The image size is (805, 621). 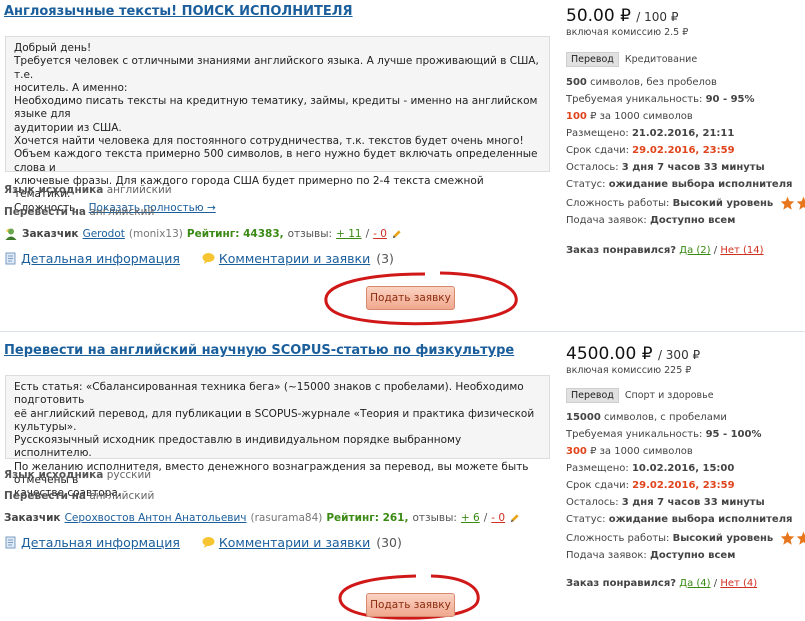 I want to click on positive-reviews-link: + 6, so click(x=470, y=518).